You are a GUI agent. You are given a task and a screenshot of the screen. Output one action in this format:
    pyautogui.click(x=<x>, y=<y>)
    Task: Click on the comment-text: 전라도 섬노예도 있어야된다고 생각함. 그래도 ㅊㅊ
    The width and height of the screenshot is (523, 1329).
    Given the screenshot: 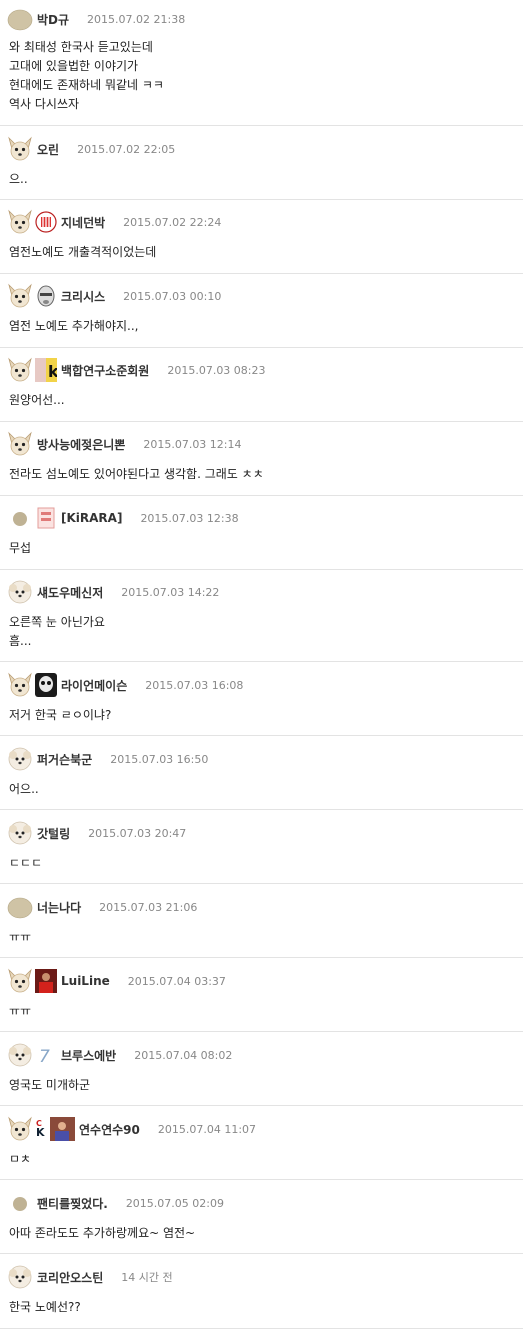 What is the action you would take?
    pyautogui.click(x=136, y=474)
    